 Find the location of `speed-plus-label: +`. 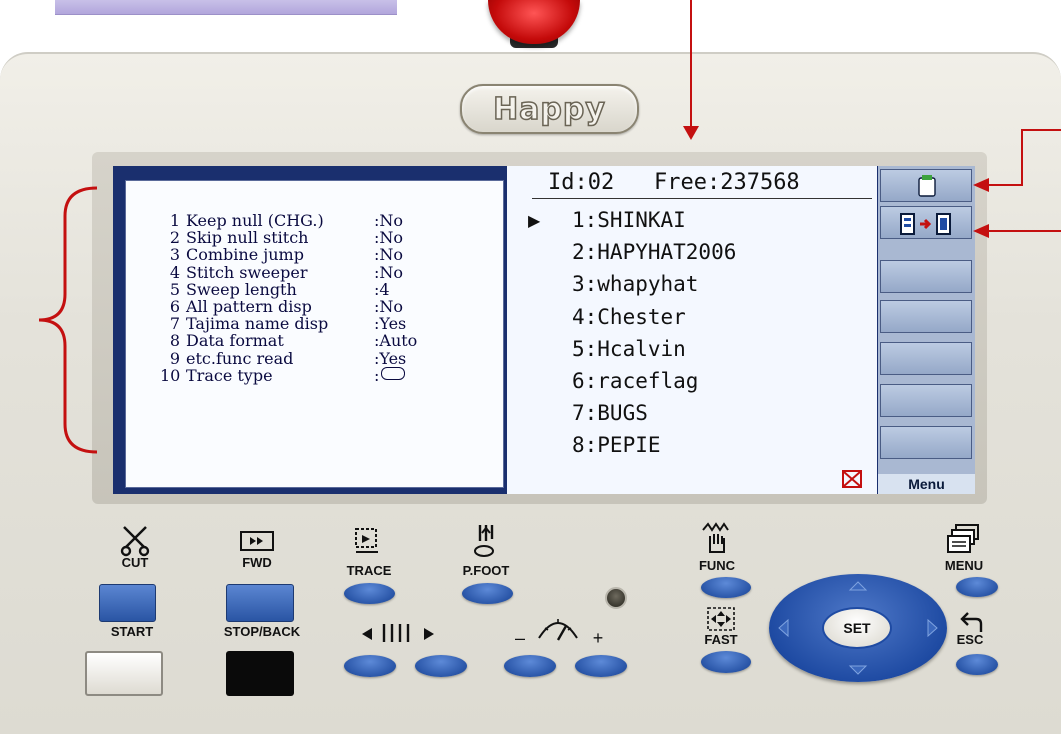

speed-plus-label: + is located at coordinates (598, 638).